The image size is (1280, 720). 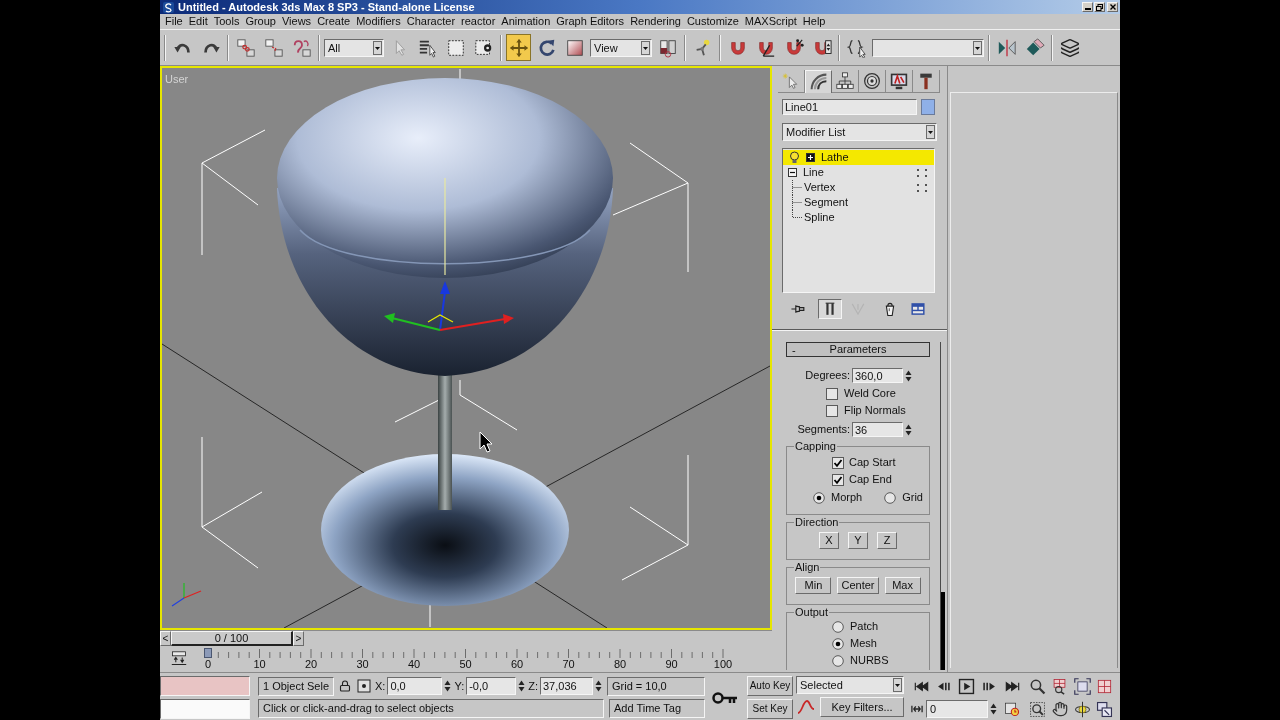 What do you see at coordinates (725, 697) in the screenshot?
I see `key-icon` at bounding box center [725, 697].